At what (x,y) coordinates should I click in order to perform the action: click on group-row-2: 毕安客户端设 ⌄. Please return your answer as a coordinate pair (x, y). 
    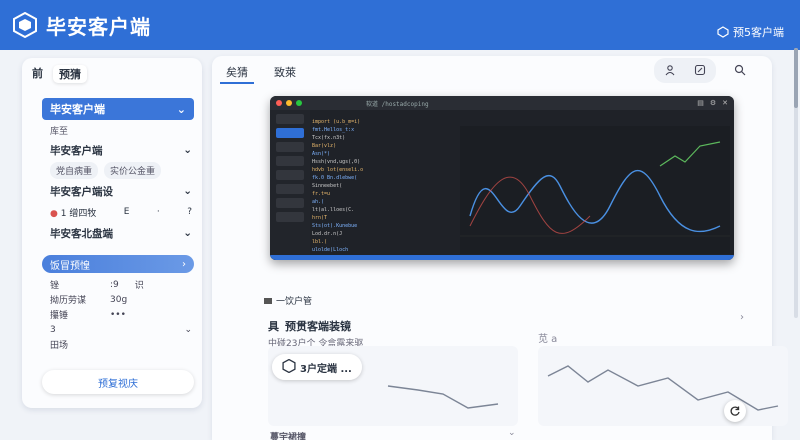
    Looking at the image, I should click on (112, 191).